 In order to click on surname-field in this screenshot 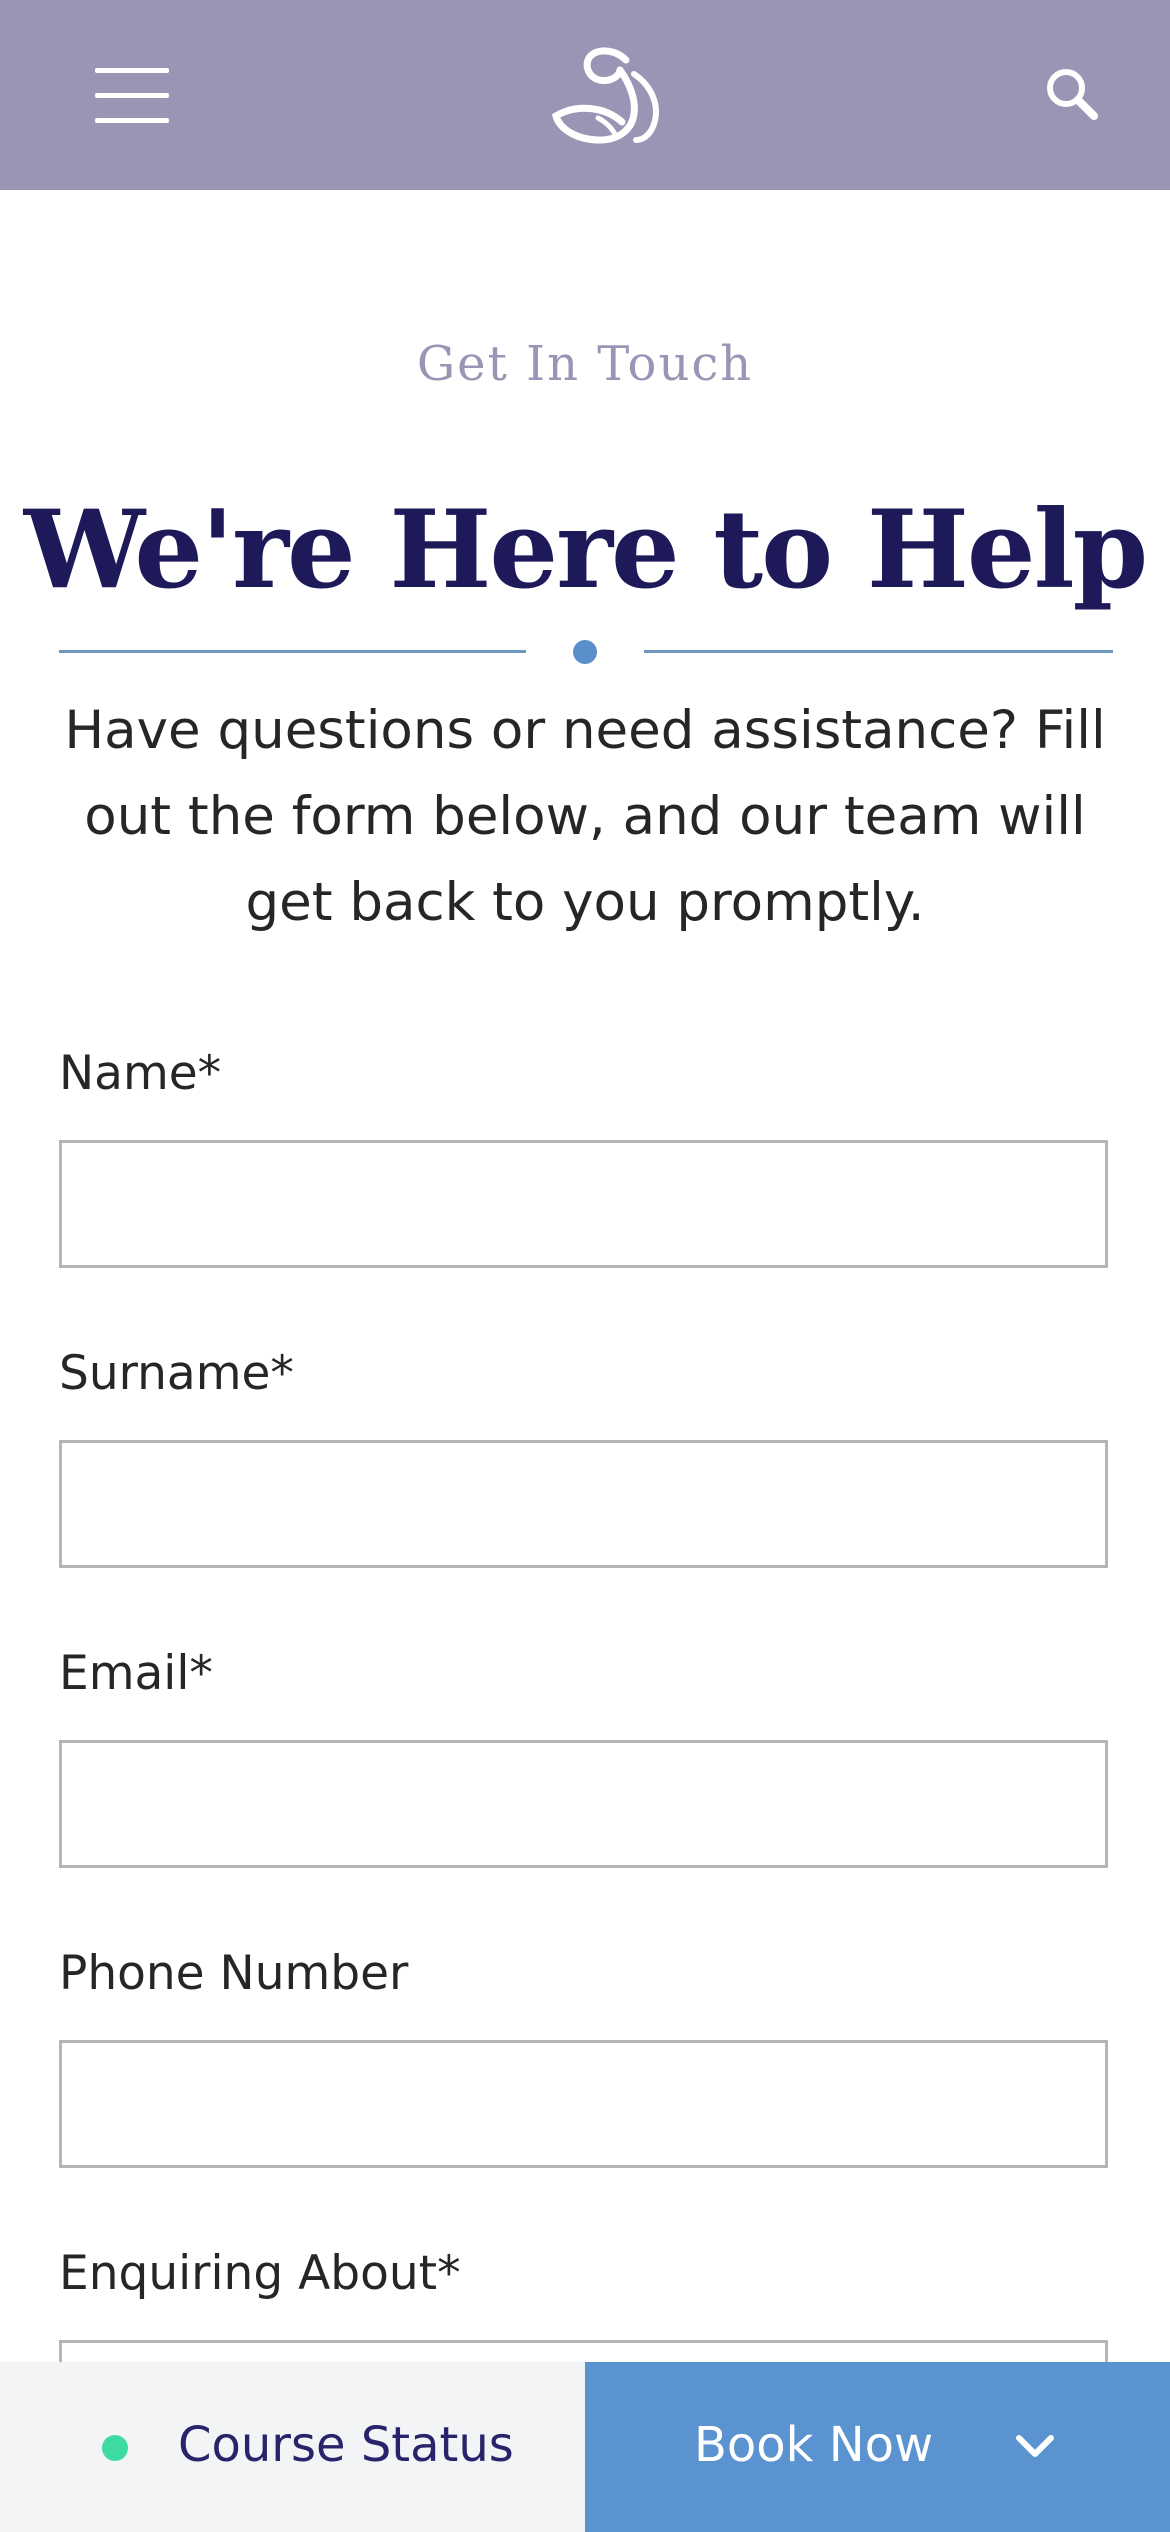, I will do `click(583, 1504)`.